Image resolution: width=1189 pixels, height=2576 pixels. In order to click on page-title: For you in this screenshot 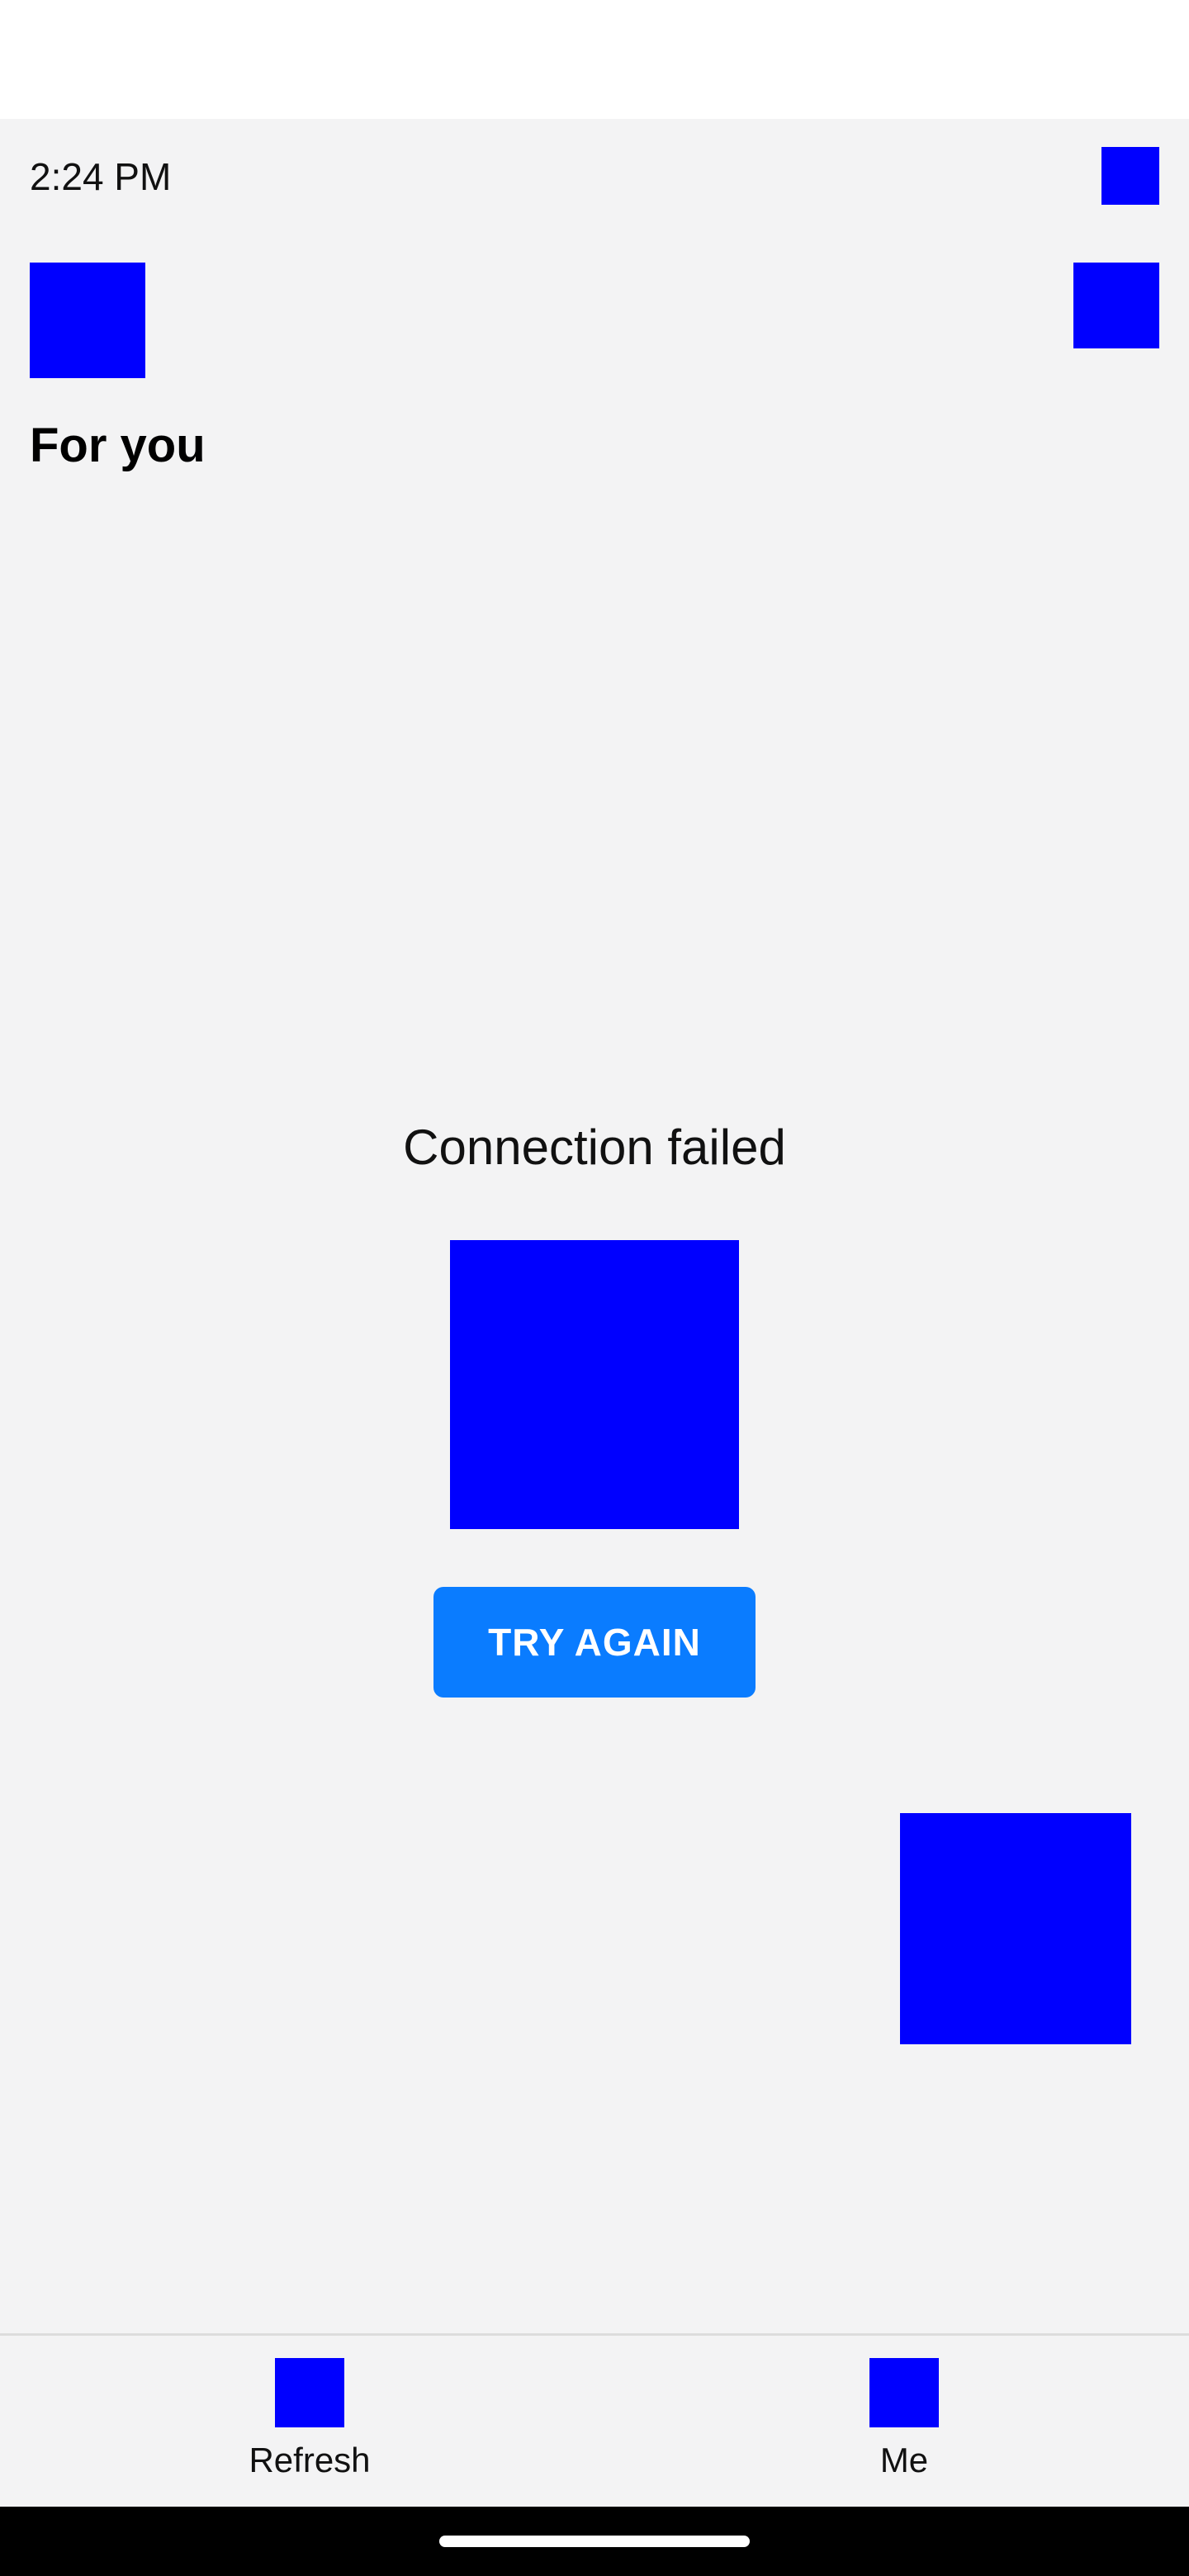, I will do `click(118, 445)`.